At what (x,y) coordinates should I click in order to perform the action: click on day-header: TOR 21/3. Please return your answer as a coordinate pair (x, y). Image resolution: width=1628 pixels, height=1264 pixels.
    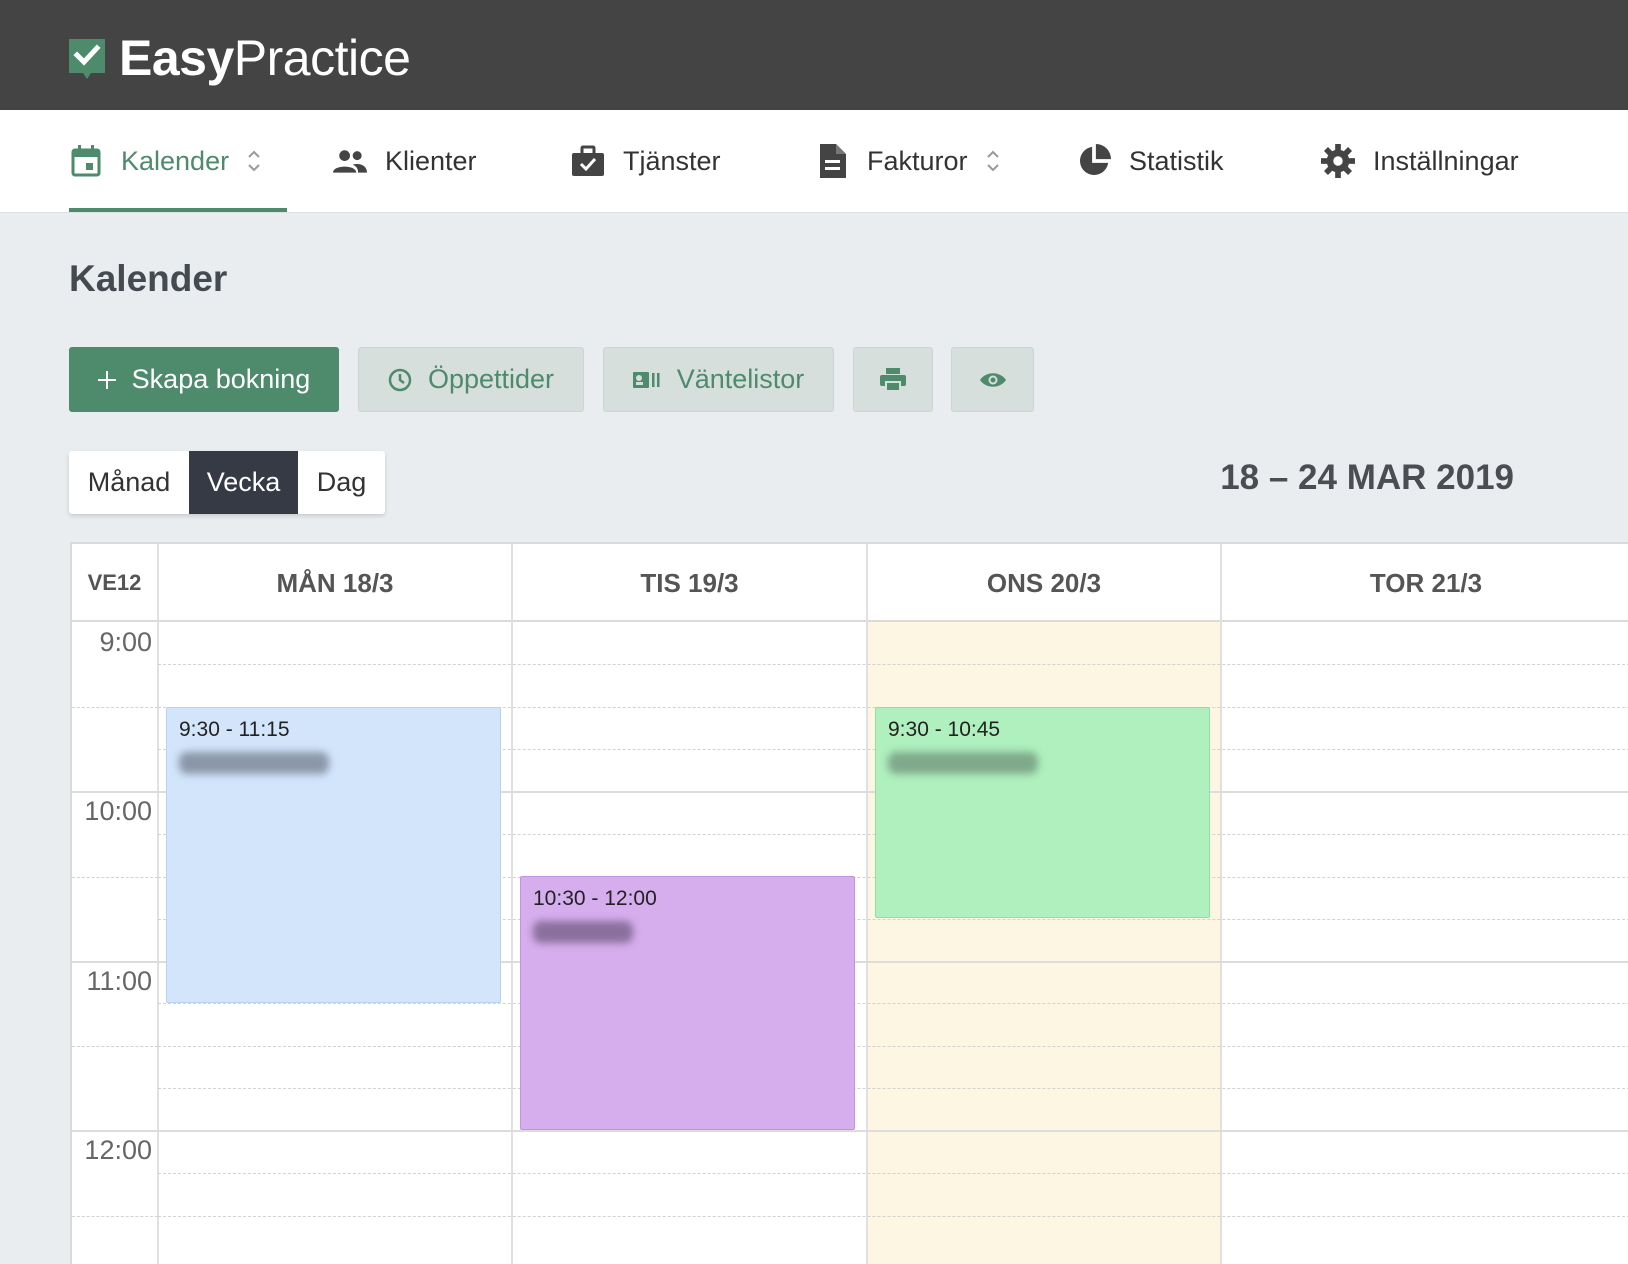
    Looking at the image, I should click on (1425, 583).